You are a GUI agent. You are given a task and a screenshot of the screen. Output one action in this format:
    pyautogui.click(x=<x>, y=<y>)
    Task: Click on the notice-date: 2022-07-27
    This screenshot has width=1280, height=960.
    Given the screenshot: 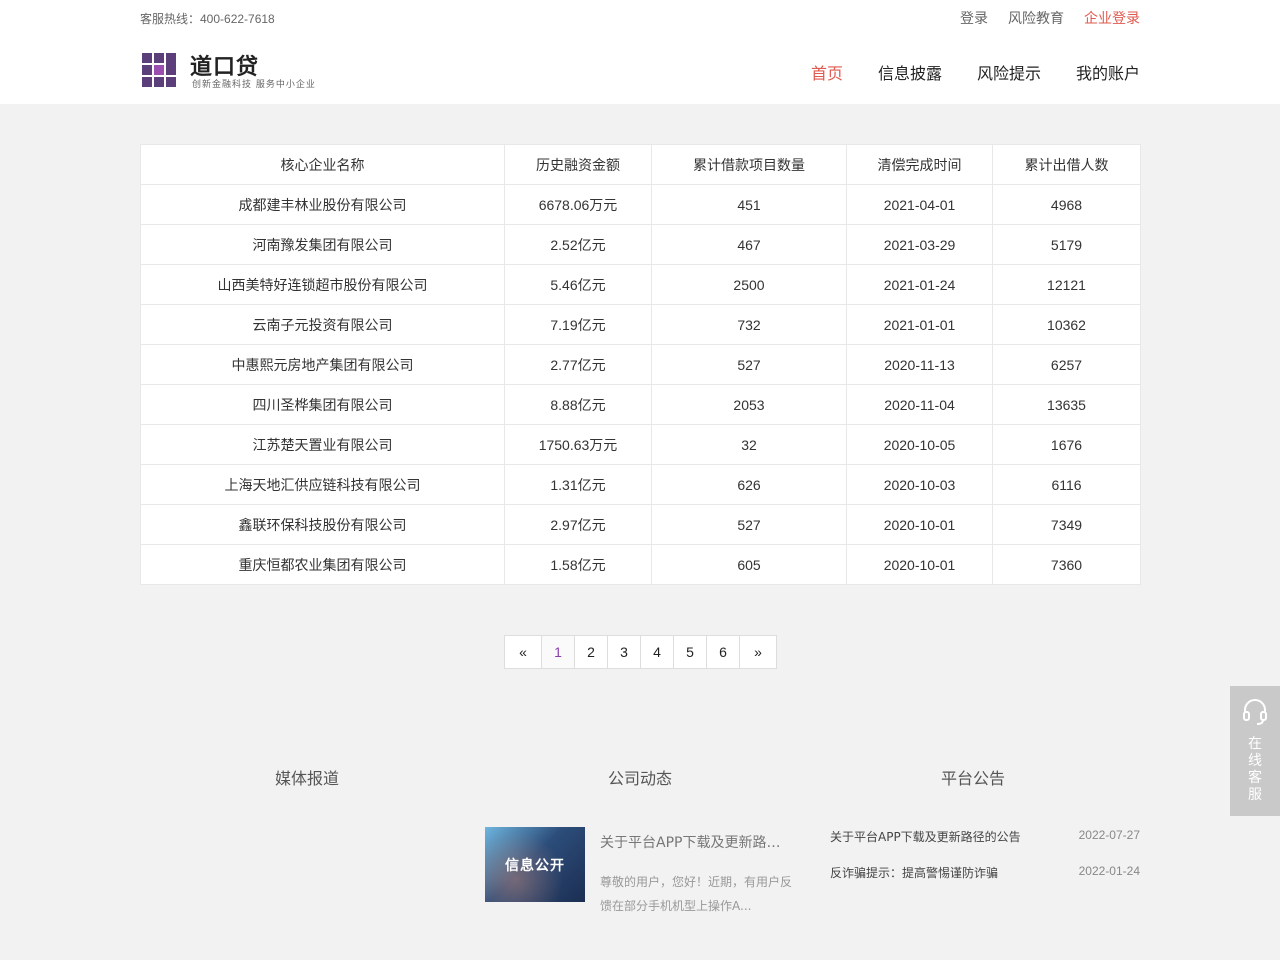 What is the action you would take?
    pyautogui.click(x=1109, y=835)
    